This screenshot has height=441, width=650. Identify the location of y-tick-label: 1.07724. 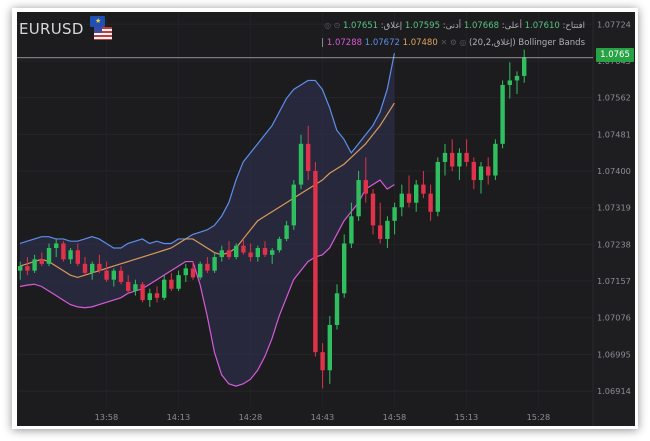
(614, 24).